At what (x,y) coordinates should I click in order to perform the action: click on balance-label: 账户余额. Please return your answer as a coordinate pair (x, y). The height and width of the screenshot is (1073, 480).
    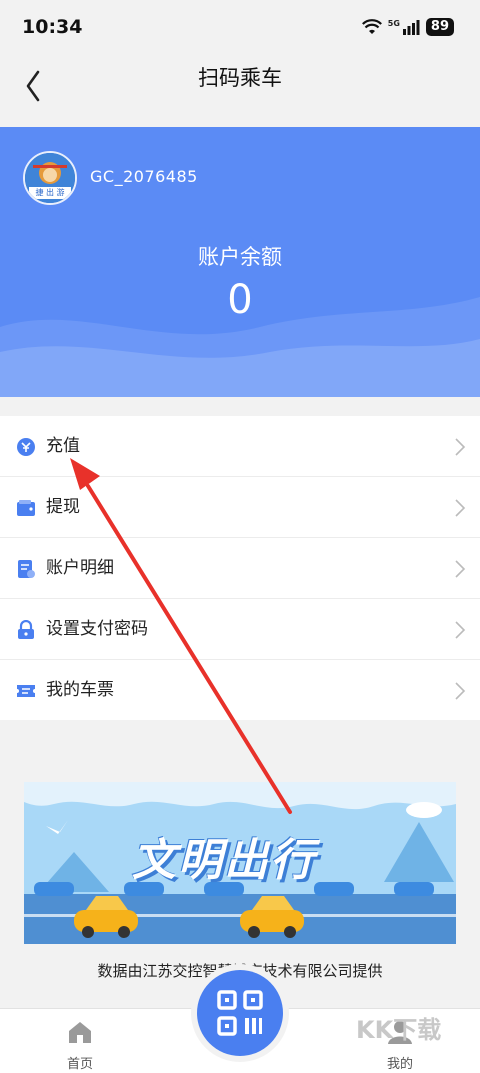
    Looking at the image, I should click on (240, 257).